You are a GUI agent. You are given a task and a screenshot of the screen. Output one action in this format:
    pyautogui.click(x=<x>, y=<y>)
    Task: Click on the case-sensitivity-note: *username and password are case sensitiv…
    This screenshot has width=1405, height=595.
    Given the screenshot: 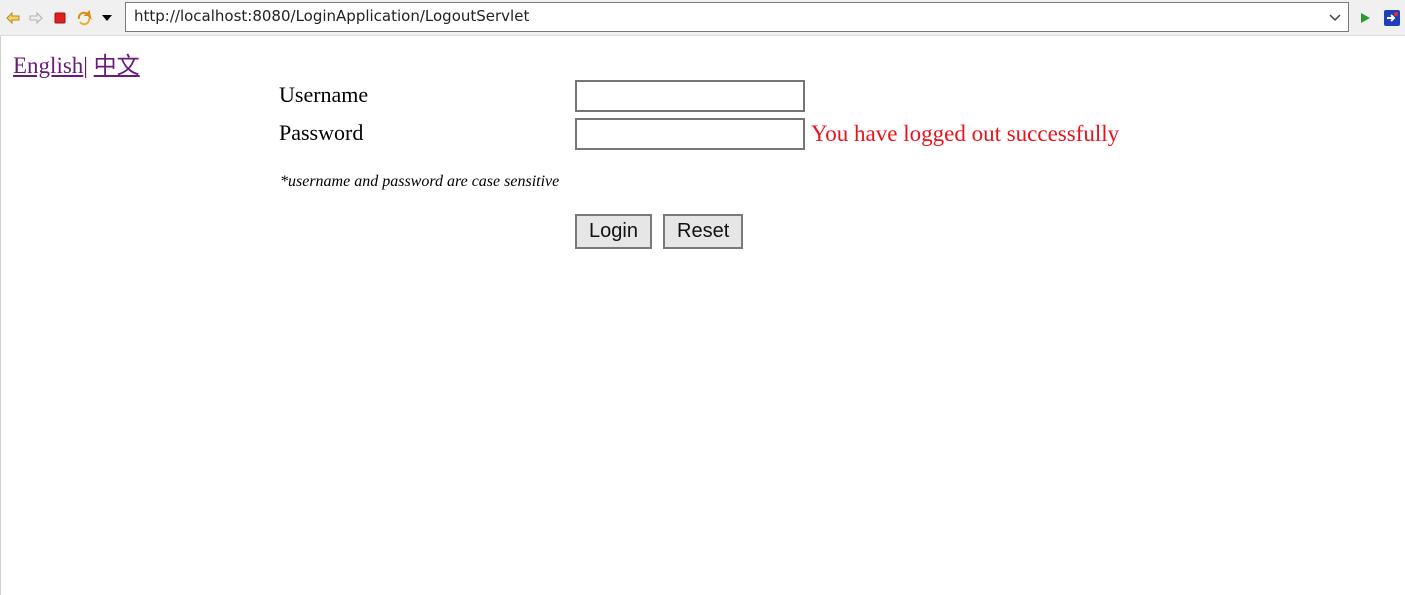 What is the action you would take?
    pyautogui.click(x=420, y=181)
    